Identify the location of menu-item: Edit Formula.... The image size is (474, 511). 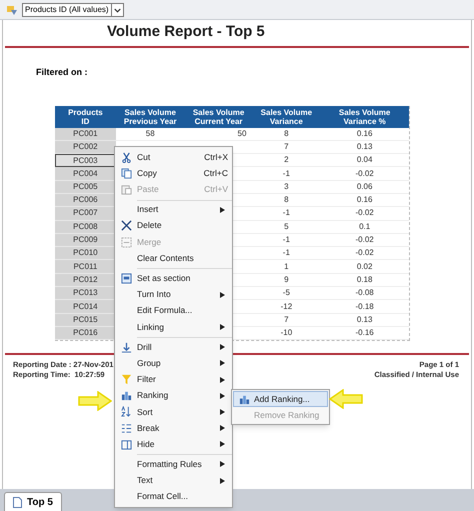
(173, 310).